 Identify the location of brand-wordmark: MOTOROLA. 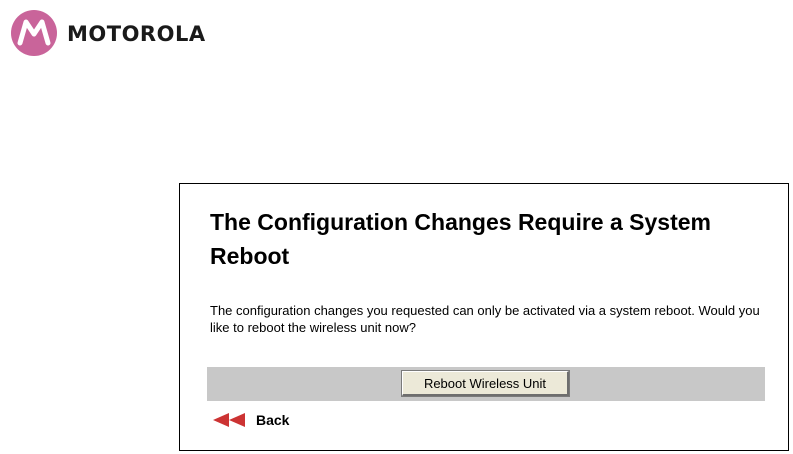
(136, 34).